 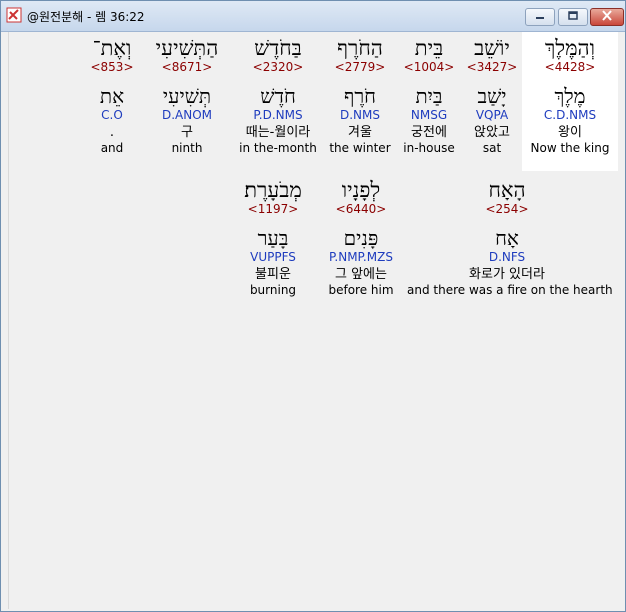 I want to click on morphology: P.NMP.MZS, so click(x=361, y=257).